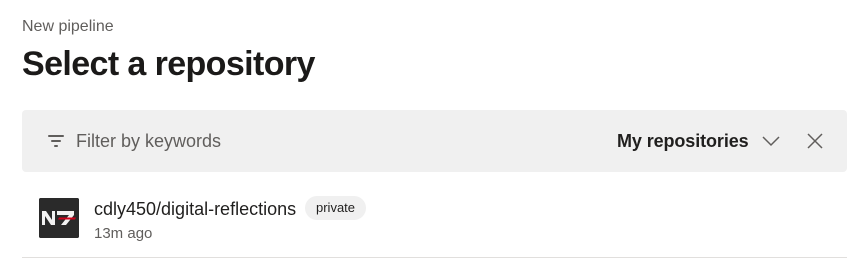  I want to click on chevron-down-icon, so click(771, 141).